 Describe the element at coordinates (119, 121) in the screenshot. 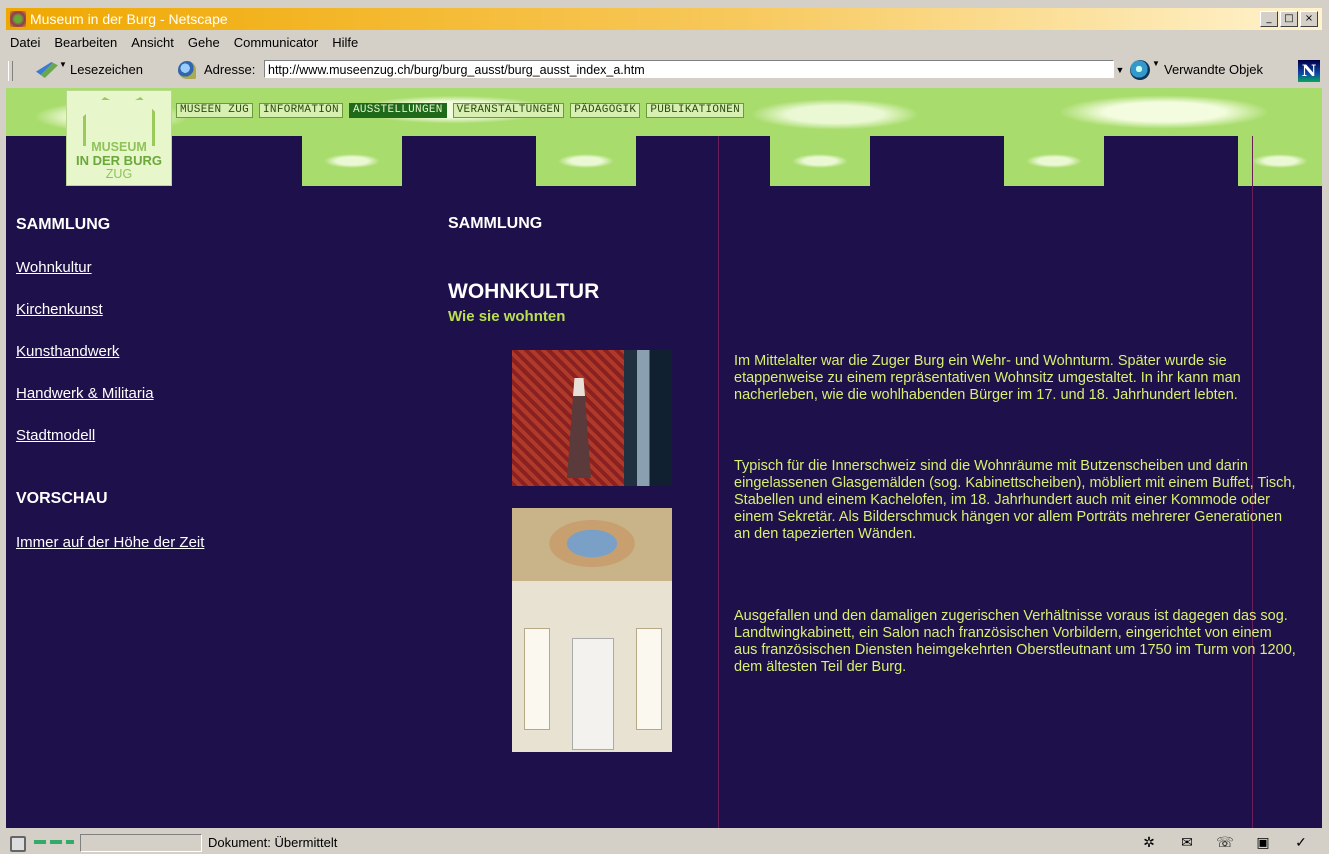

I see `castle-house-icon` at that location.